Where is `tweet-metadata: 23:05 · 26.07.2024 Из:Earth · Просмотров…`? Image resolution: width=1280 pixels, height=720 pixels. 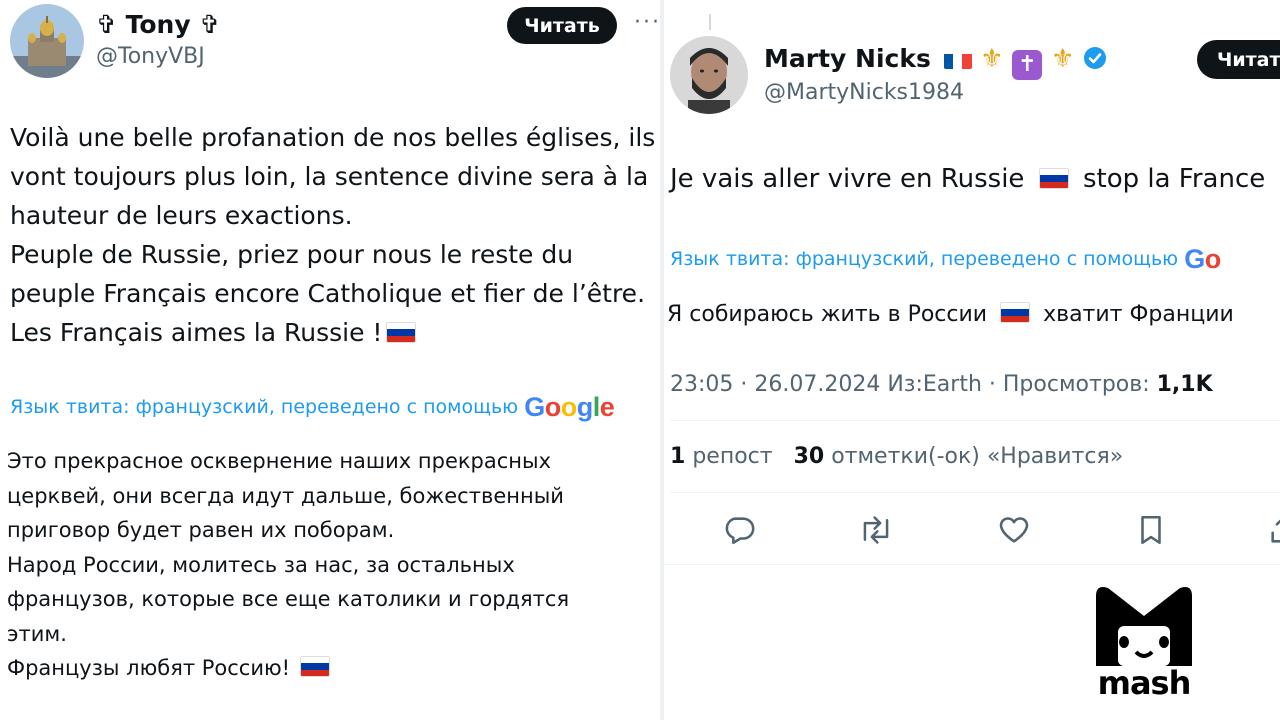 tweet-metadata: 23:05 · 26.07.2024 Из:Earth · Просмотров… is located at coordinates (941, 384).